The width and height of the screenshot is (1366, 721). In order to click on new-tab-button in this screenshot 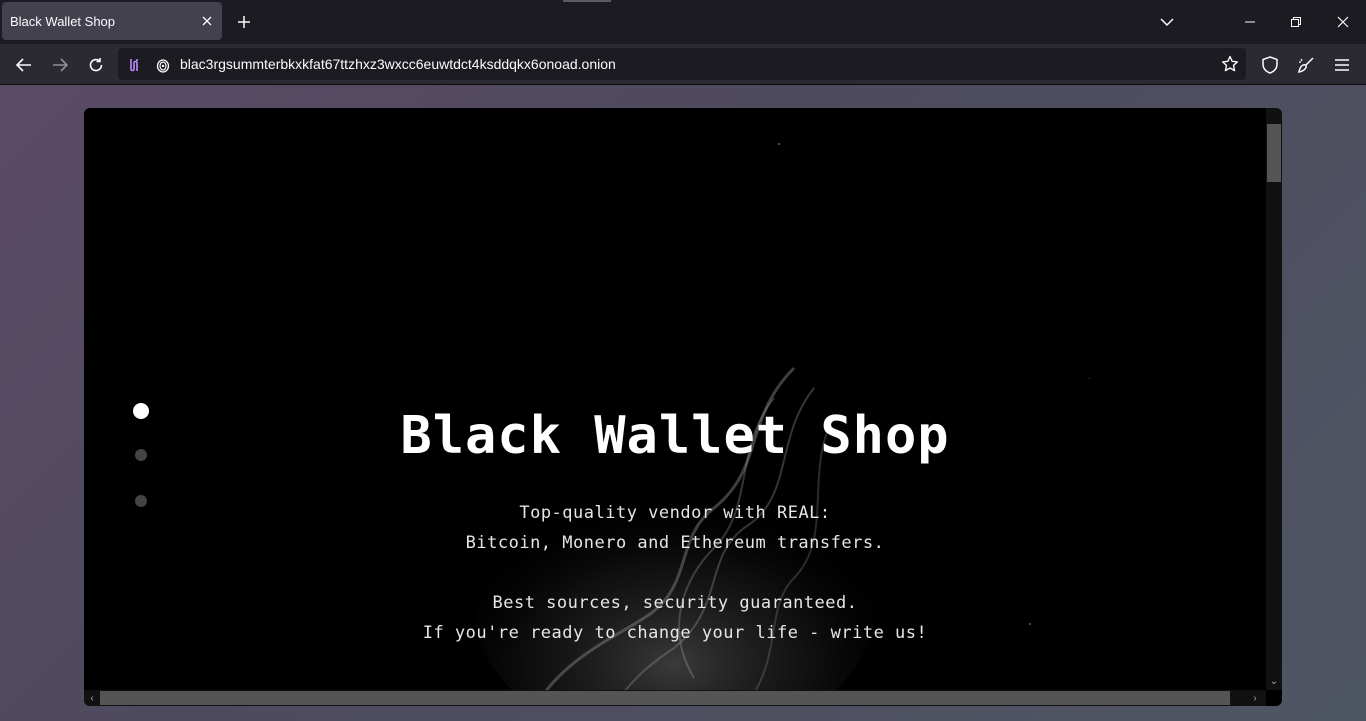, I will do `click(244, 22)`.